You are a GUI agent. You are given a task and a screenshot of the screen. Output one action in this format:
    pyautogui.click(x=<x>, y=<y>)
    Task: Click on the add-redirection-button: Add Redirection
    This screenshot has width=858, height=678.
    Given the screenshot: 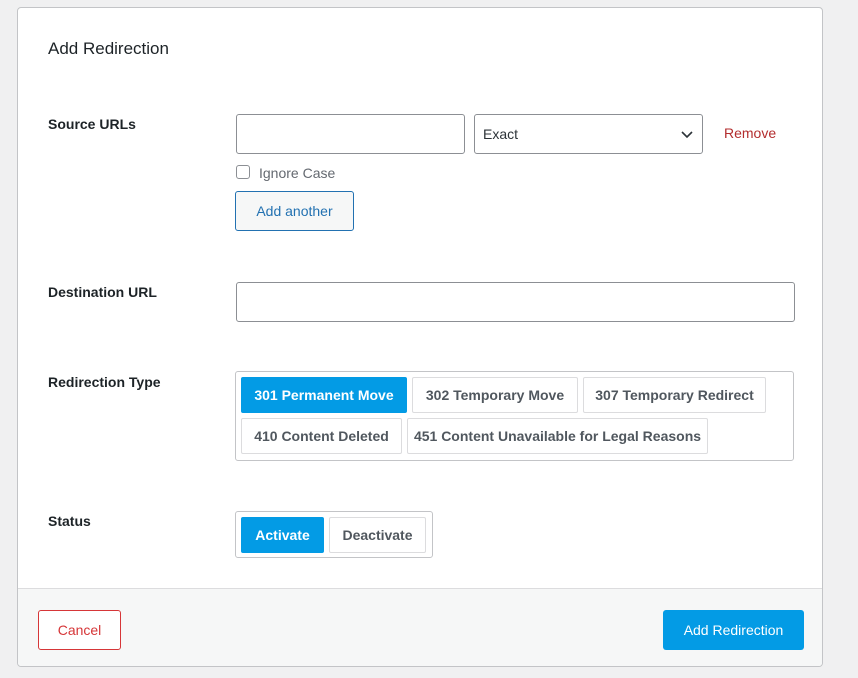 What is the action you would take?
    pyautogui.click(x=733, y=630)
    